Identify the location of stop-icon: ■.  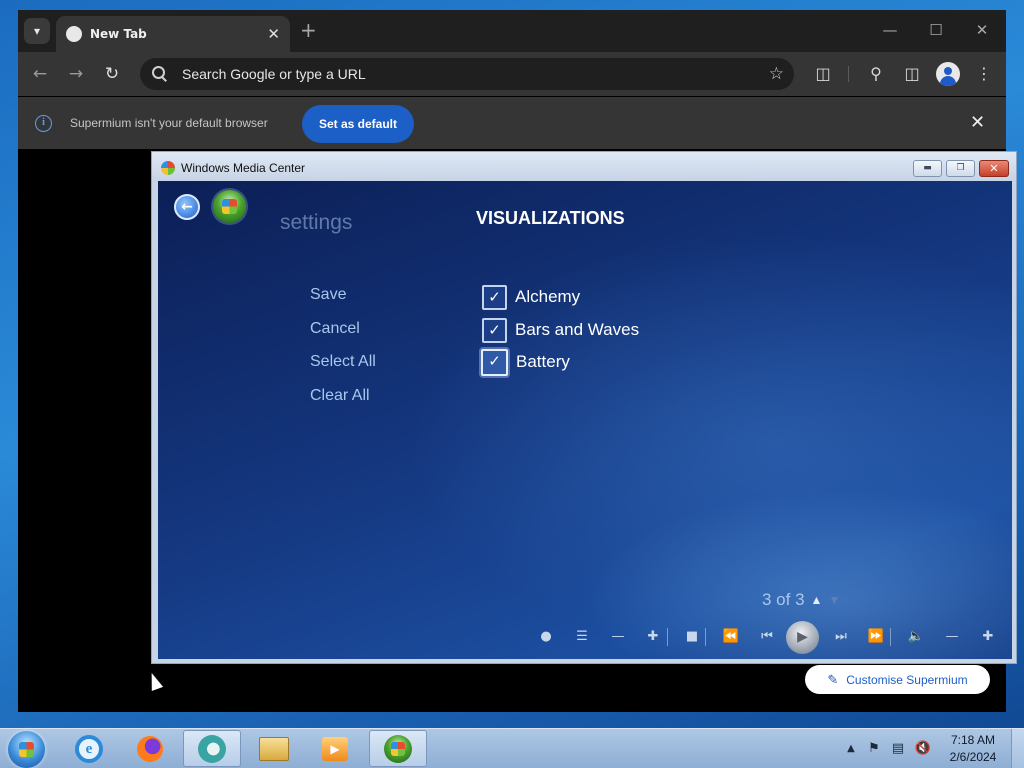
(692, 637).